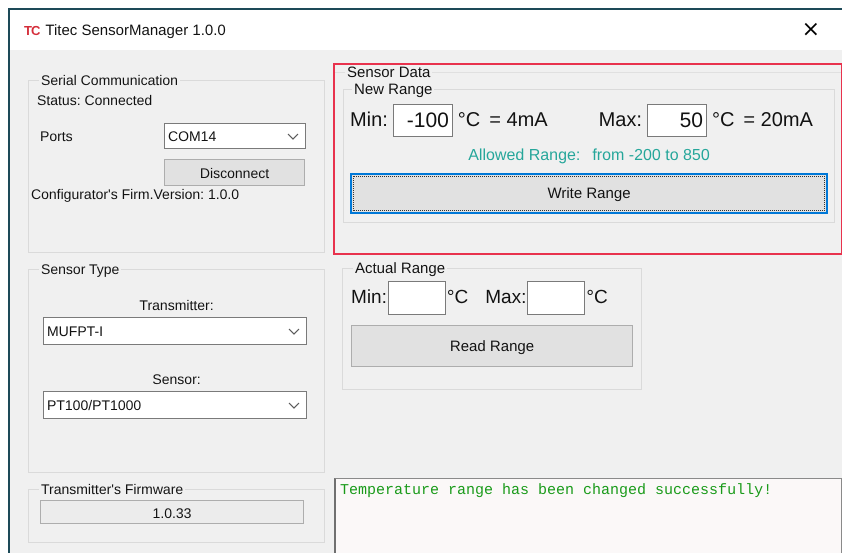  Describe the element at coordinates (176, 379) in the screenshot. I see `sensor-label: Sensor:` at that location.